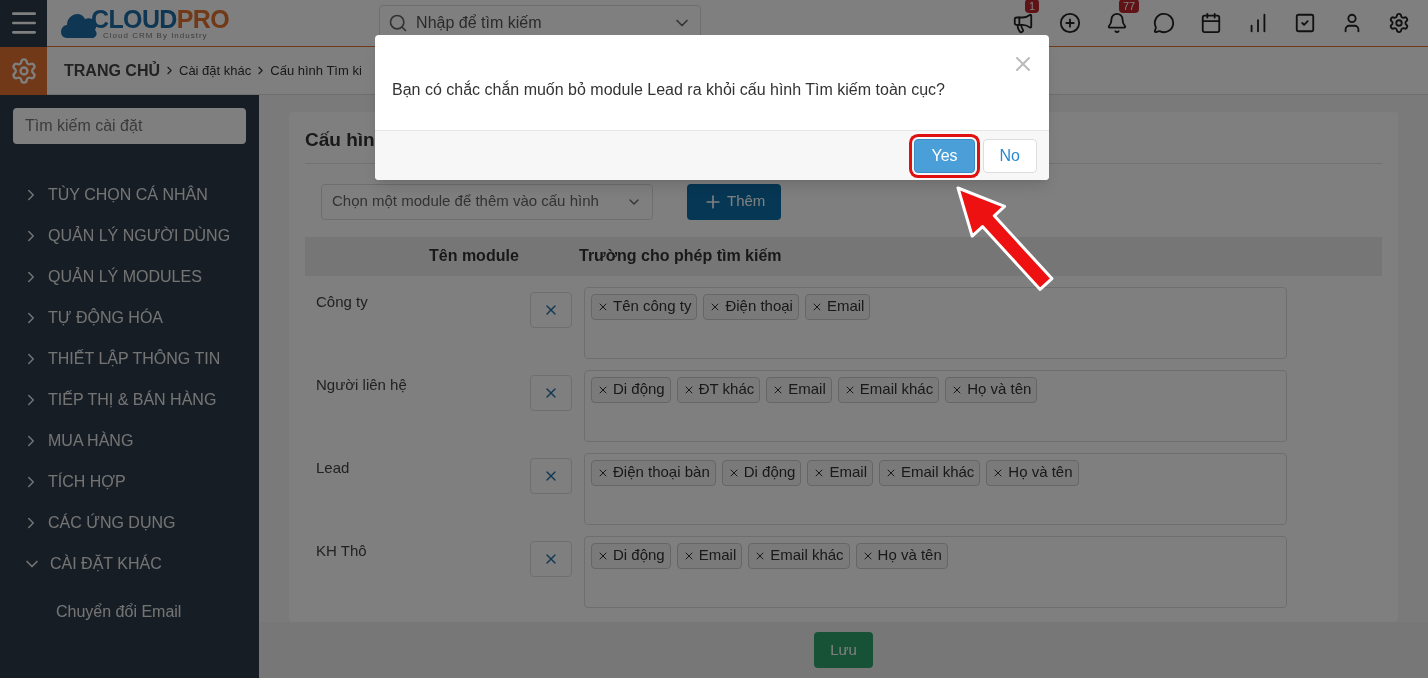 This screenshot has height=678, width=1428. What do you see at coordinates (751, 306) in the screenshot?
I see `field-tag: Điện thoại` at bounding box center [751, 306].